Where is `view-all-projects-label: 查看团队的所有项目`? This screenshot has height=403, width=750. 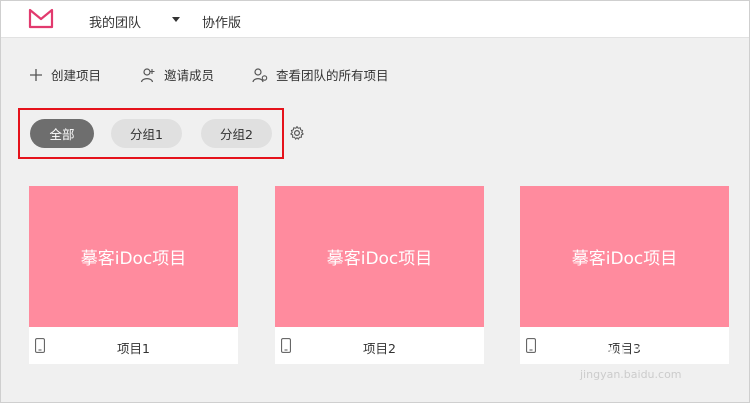 view-all-projects-label: 查看团队的所有项目 is located at coordinates (332, 75).